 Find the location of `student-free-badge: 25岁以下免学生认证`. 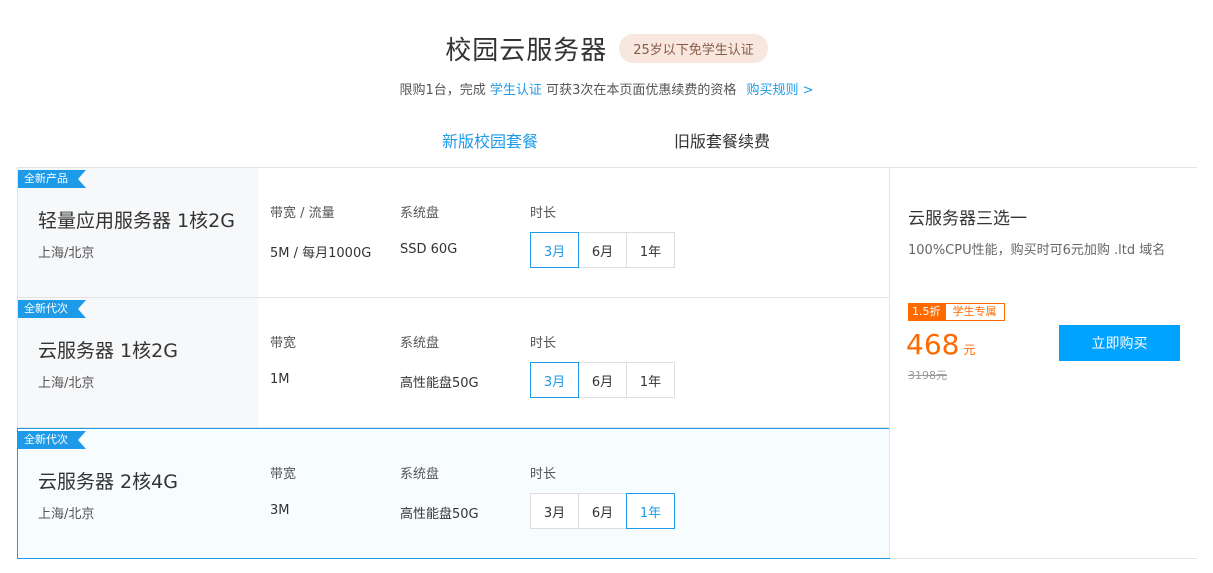

student-free-badge: 25岁以下免学生认证 is located at coordinates (693, 48).